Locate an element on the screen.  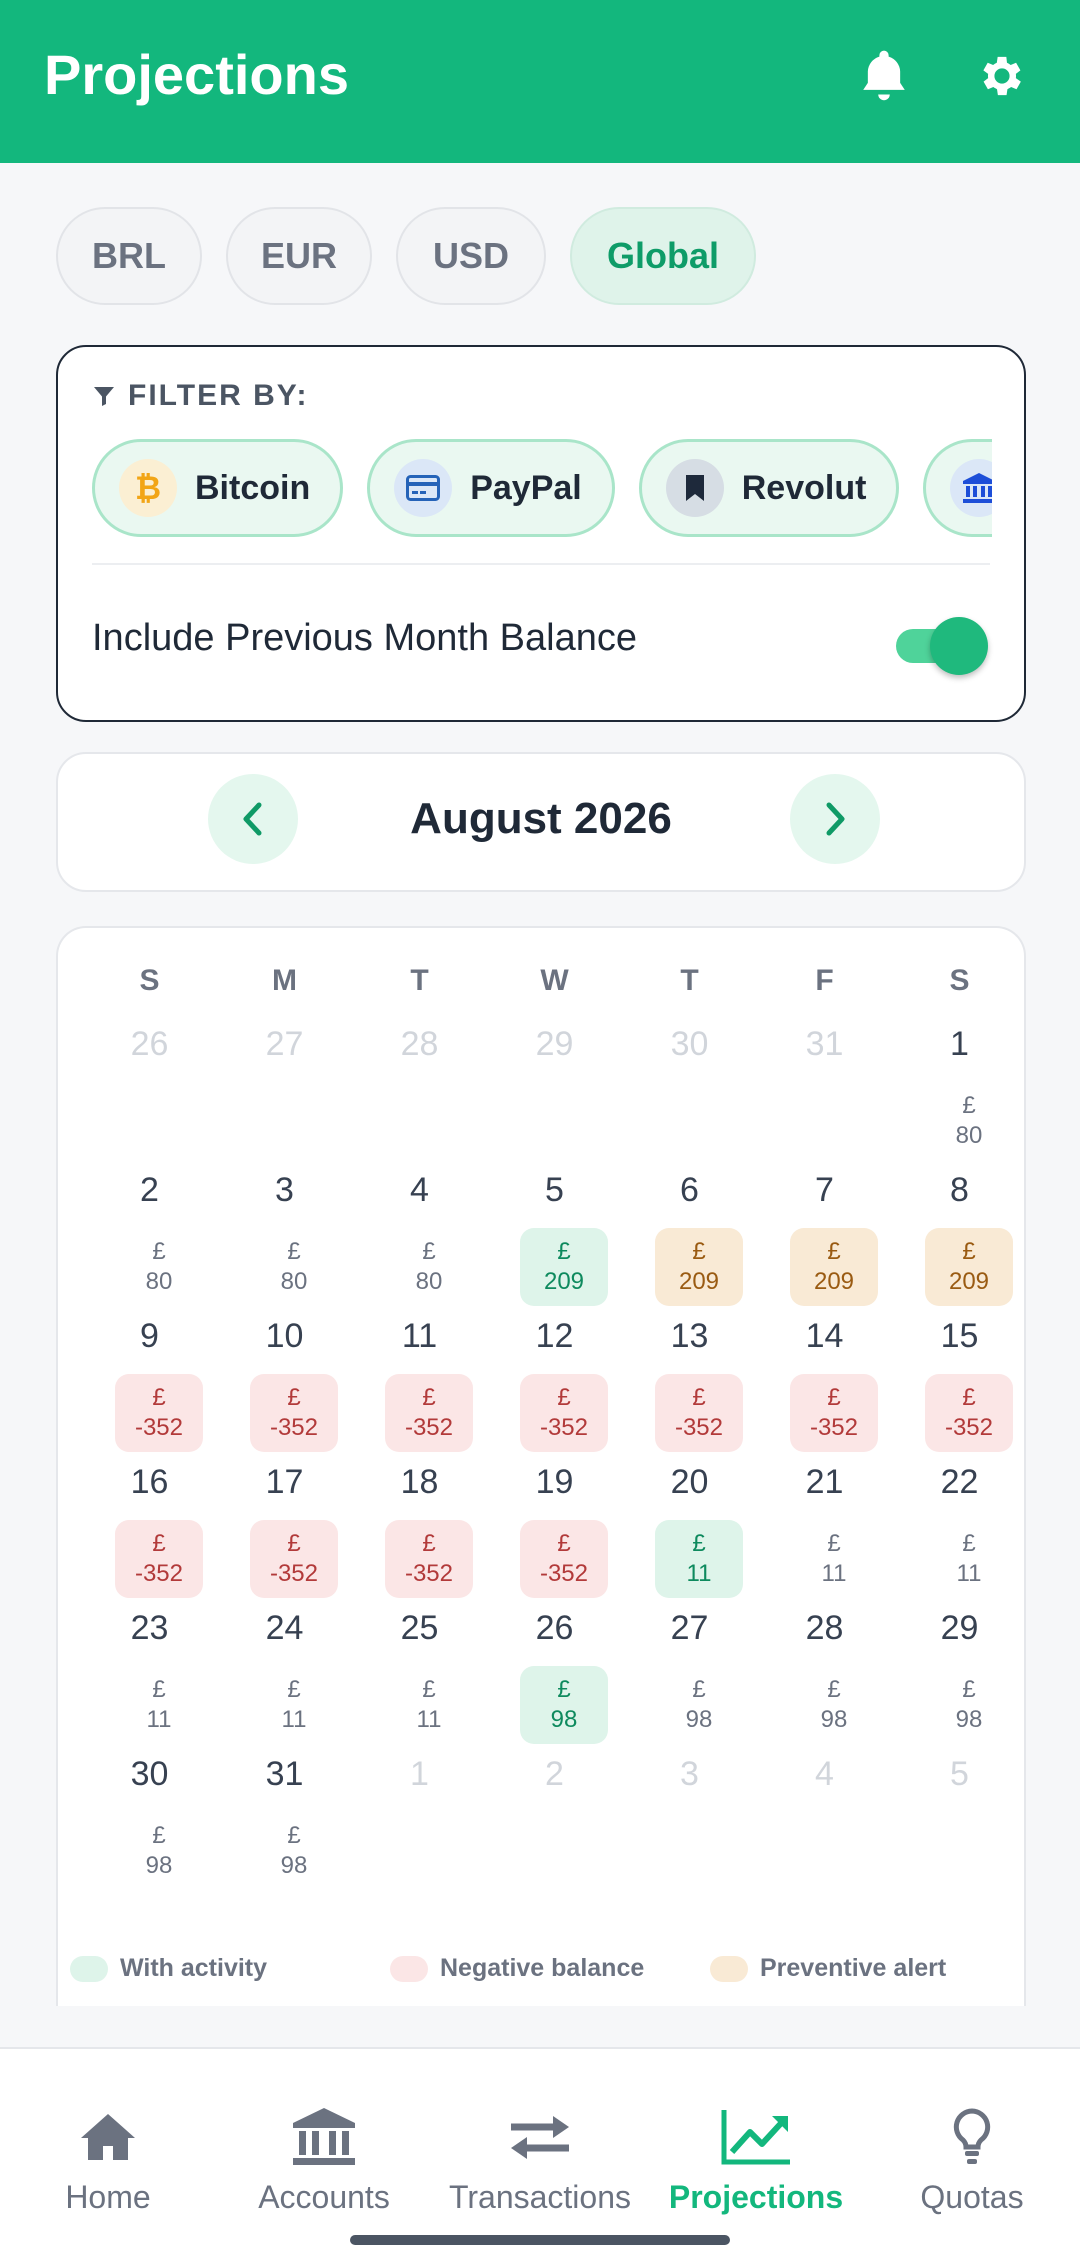
legend-swatch is located at coordinates (729, 1968).